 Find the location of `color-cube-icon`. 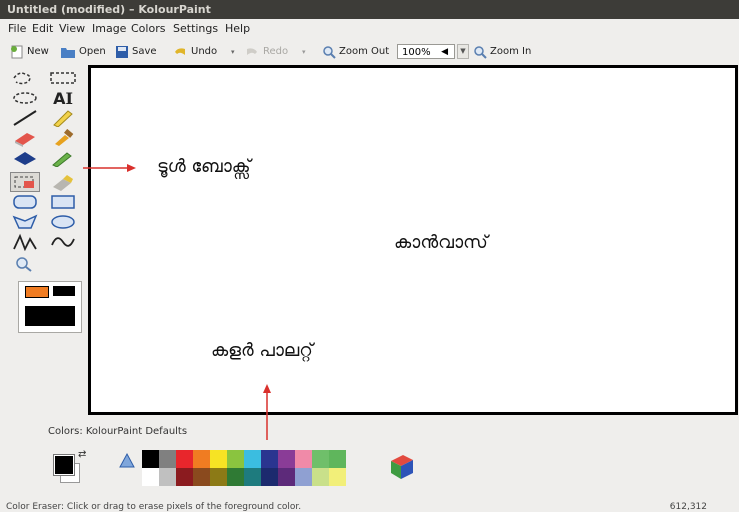

color-cube-icon is located at coordinates (402, 467).